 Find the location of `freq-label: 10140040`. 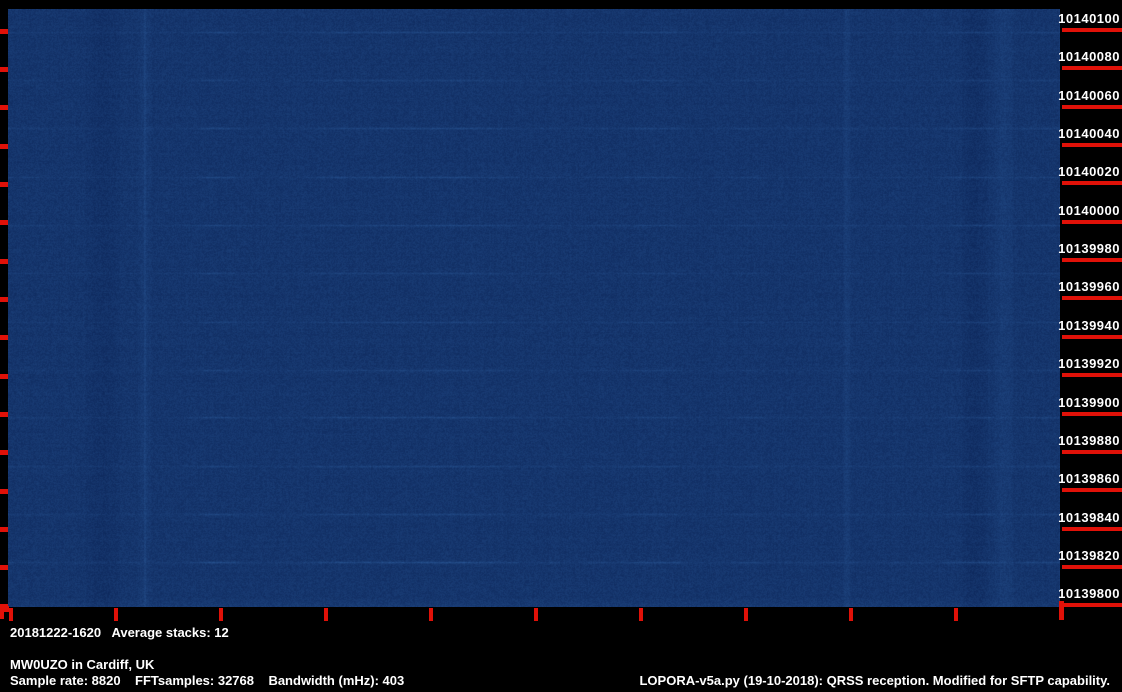

freq-label: 10140040 is located at coordinates (1089, 134).